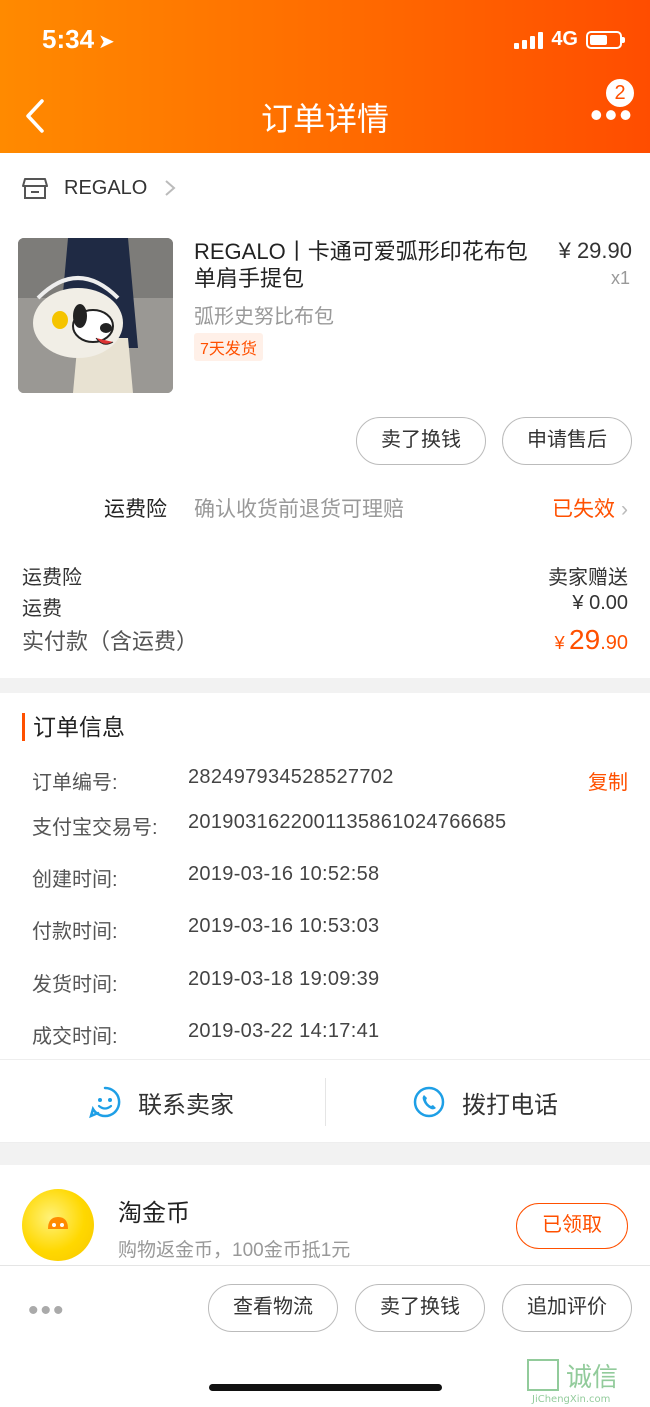  I want to click on page-title: 订单详情, so click(324, 119).